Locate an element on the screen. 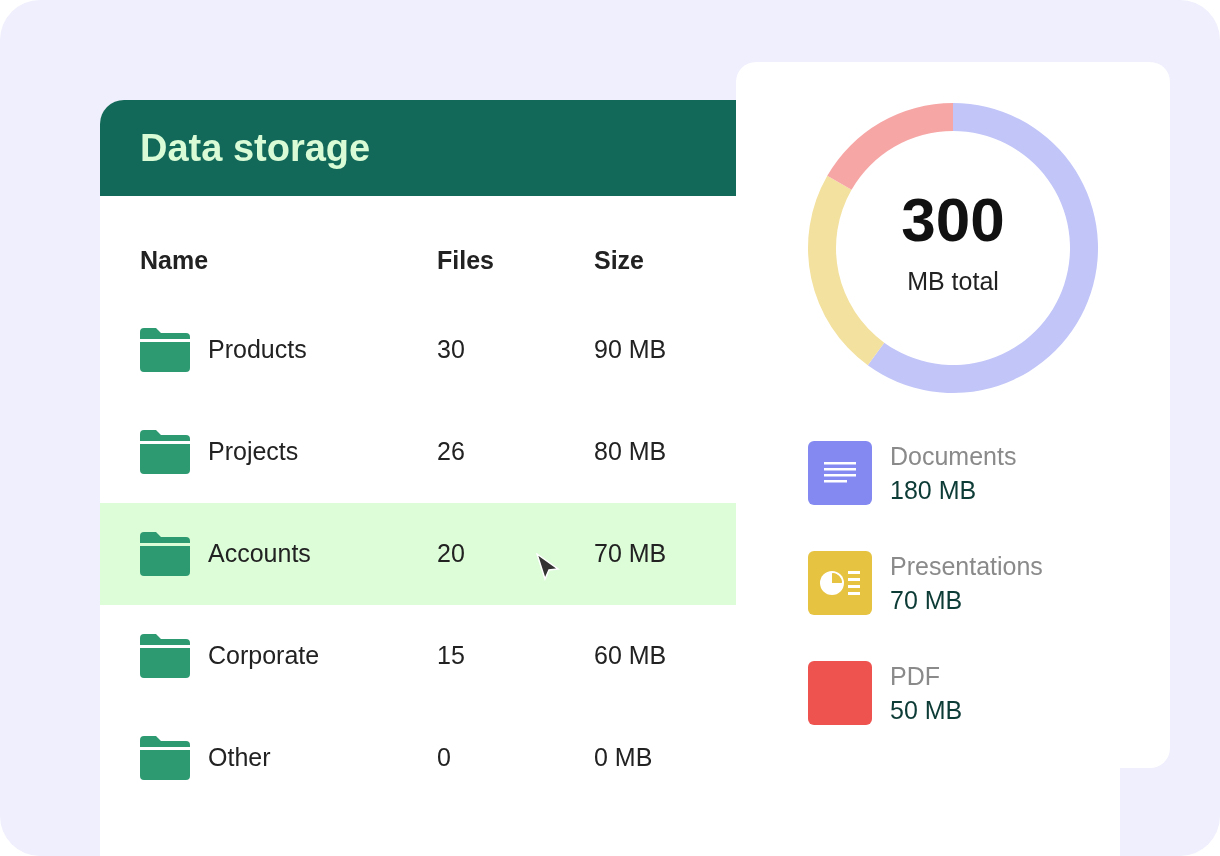 This screenshot has height=856, width=1220. folder-size: 90 MB is located at coordinates (630, 349).